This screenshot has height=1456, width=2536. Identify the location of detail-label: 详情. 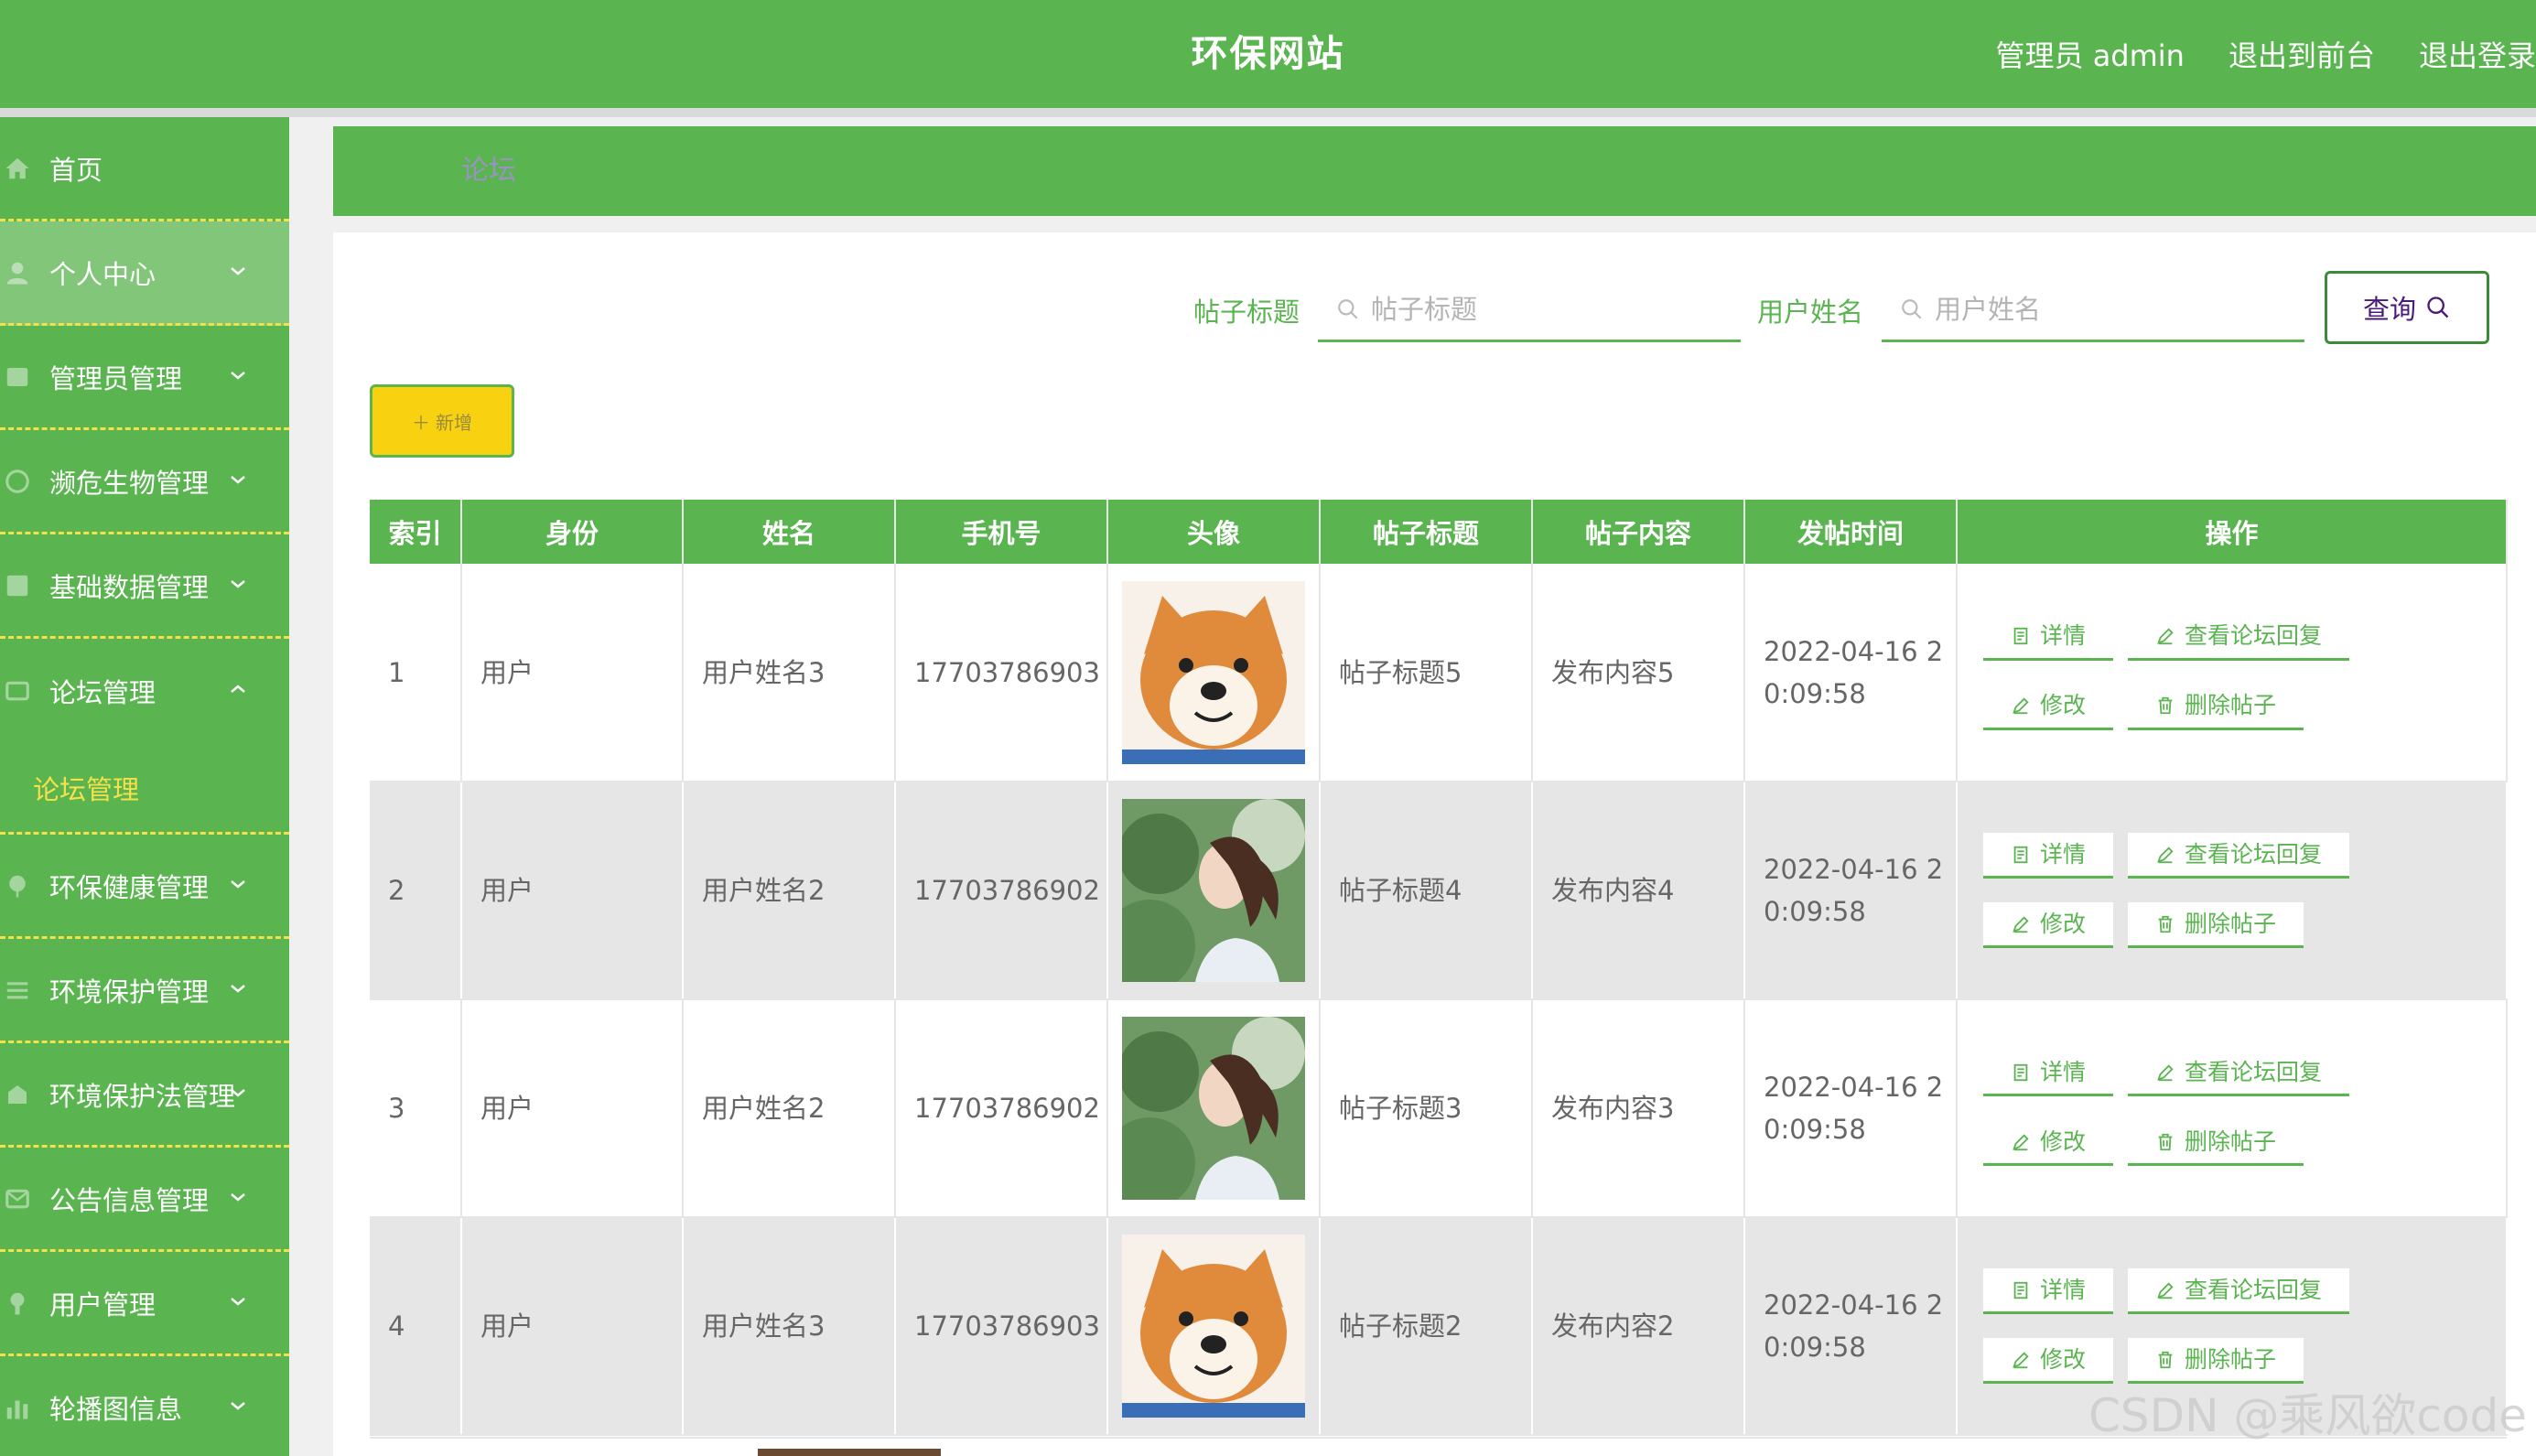
(2063, 635).